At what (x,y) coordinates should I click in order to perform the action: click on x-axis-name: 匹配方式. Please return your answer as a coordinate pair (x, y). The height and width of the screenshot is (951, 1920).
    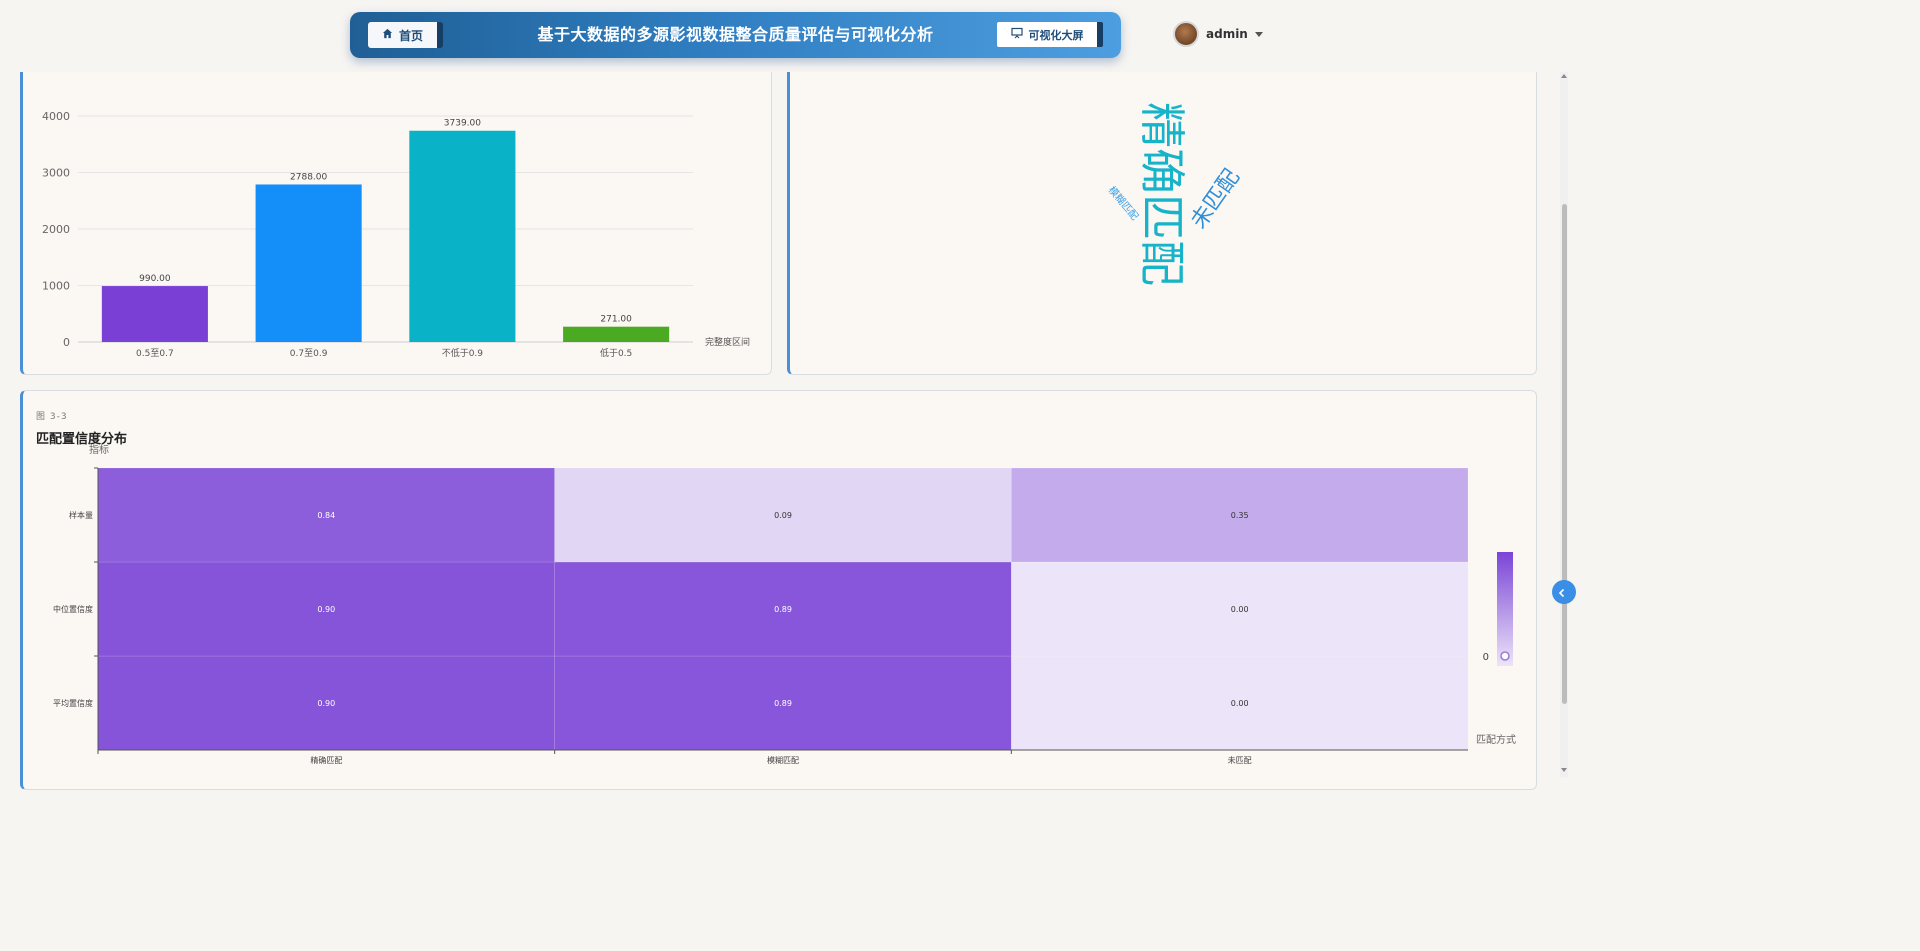
    Looking at the image, I should click on (1496, 739).